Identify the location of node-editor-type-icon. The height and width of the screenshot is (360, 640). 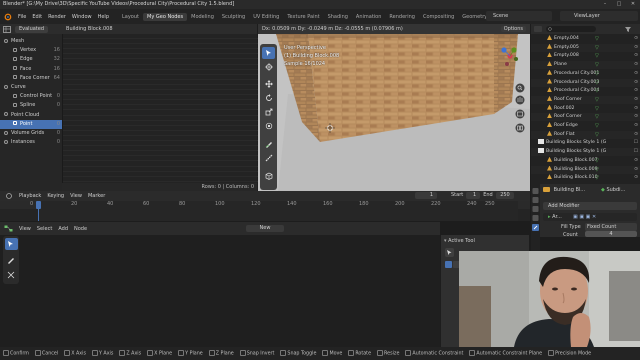
(8, 228).